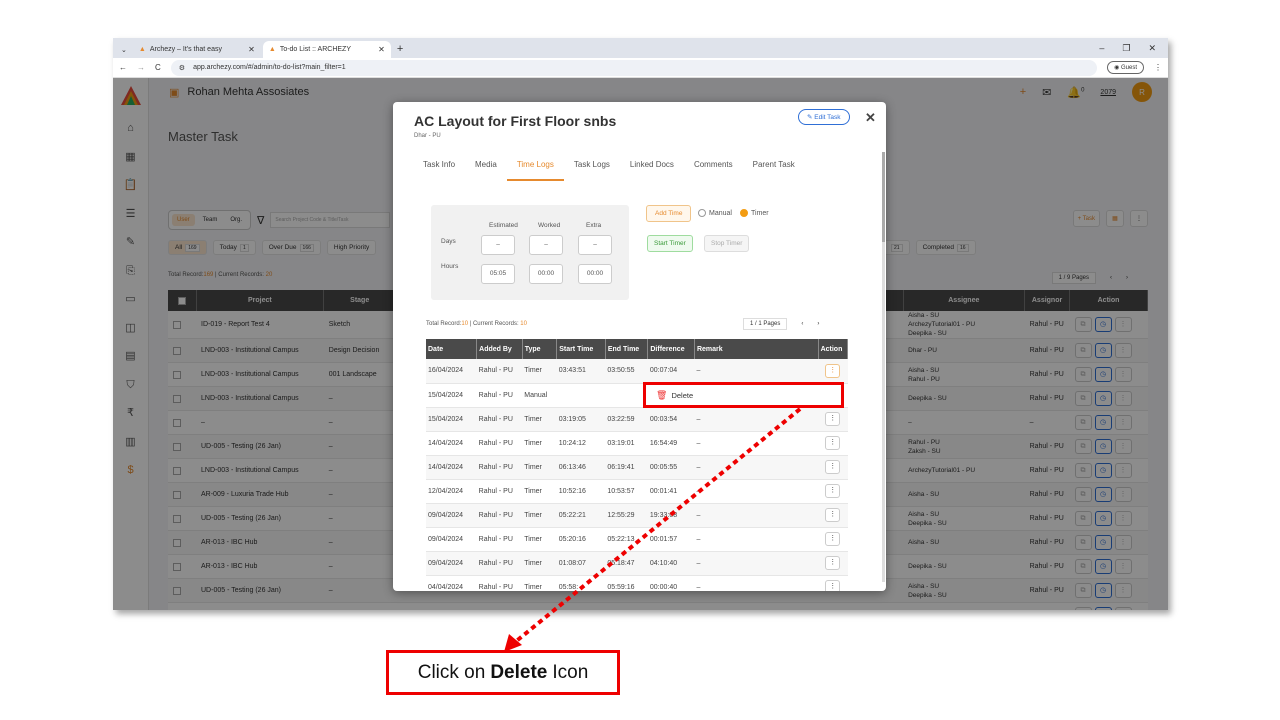 This screenshot has width=1280, height=720. I want to click on new-tab-icon: +, so click(400, 49).